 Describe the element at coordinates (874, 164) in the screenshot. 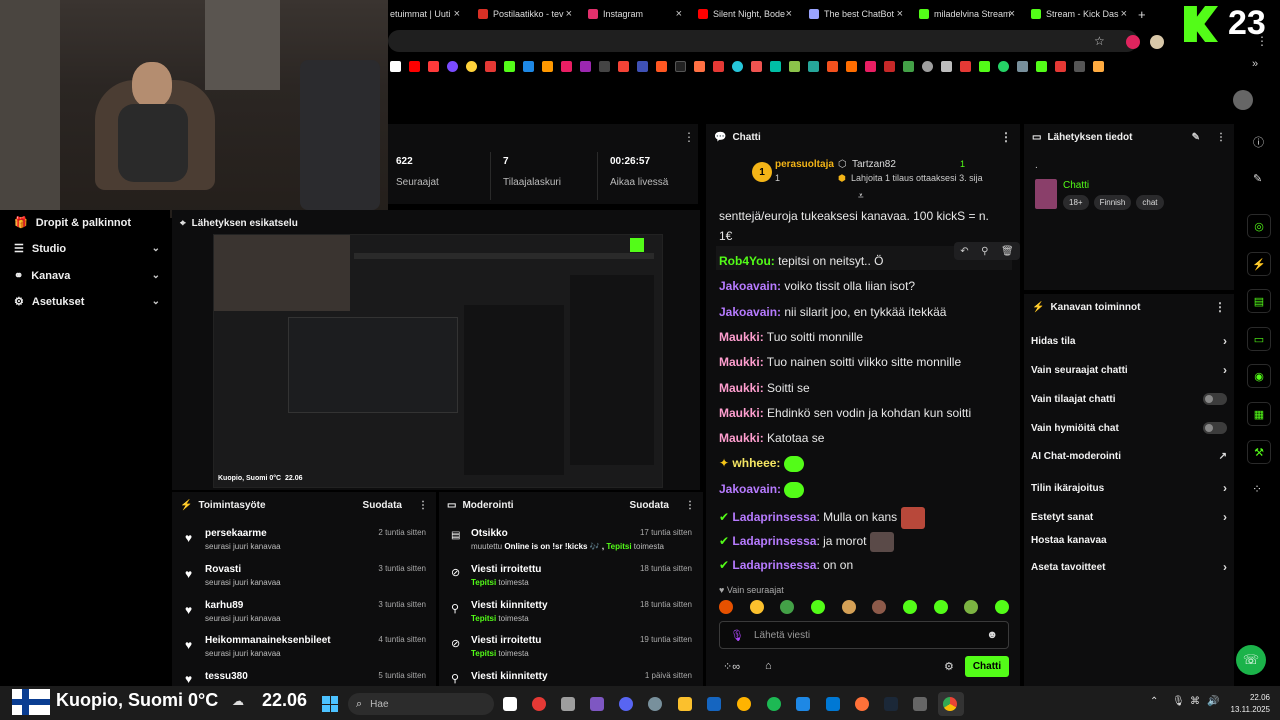

I see `second-gifter-name: Tartzan82` at that location.